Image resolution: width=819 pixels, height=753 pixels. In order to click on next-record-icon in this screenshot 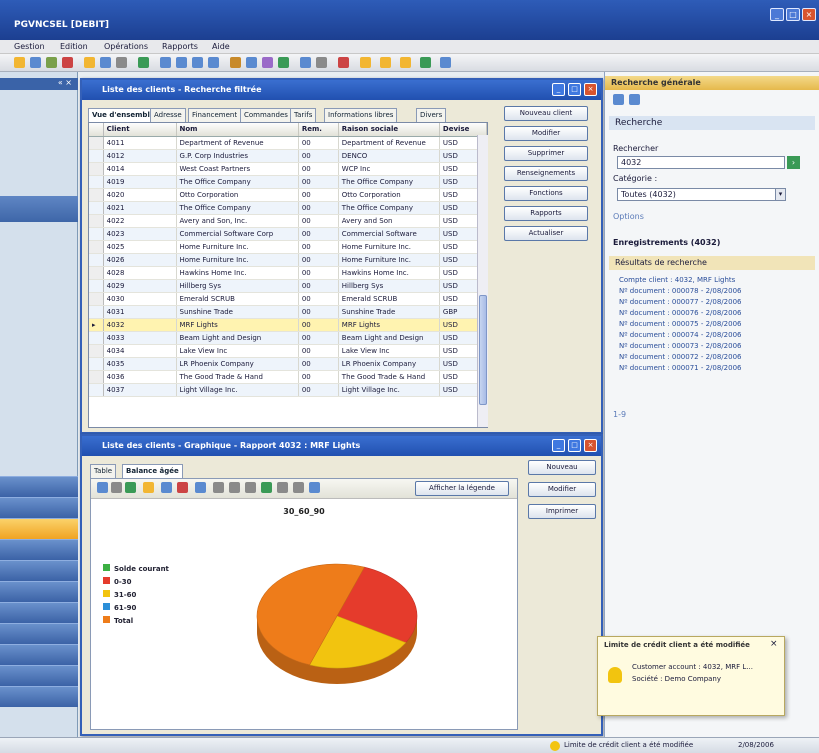, I will do `click(197, 62)`.